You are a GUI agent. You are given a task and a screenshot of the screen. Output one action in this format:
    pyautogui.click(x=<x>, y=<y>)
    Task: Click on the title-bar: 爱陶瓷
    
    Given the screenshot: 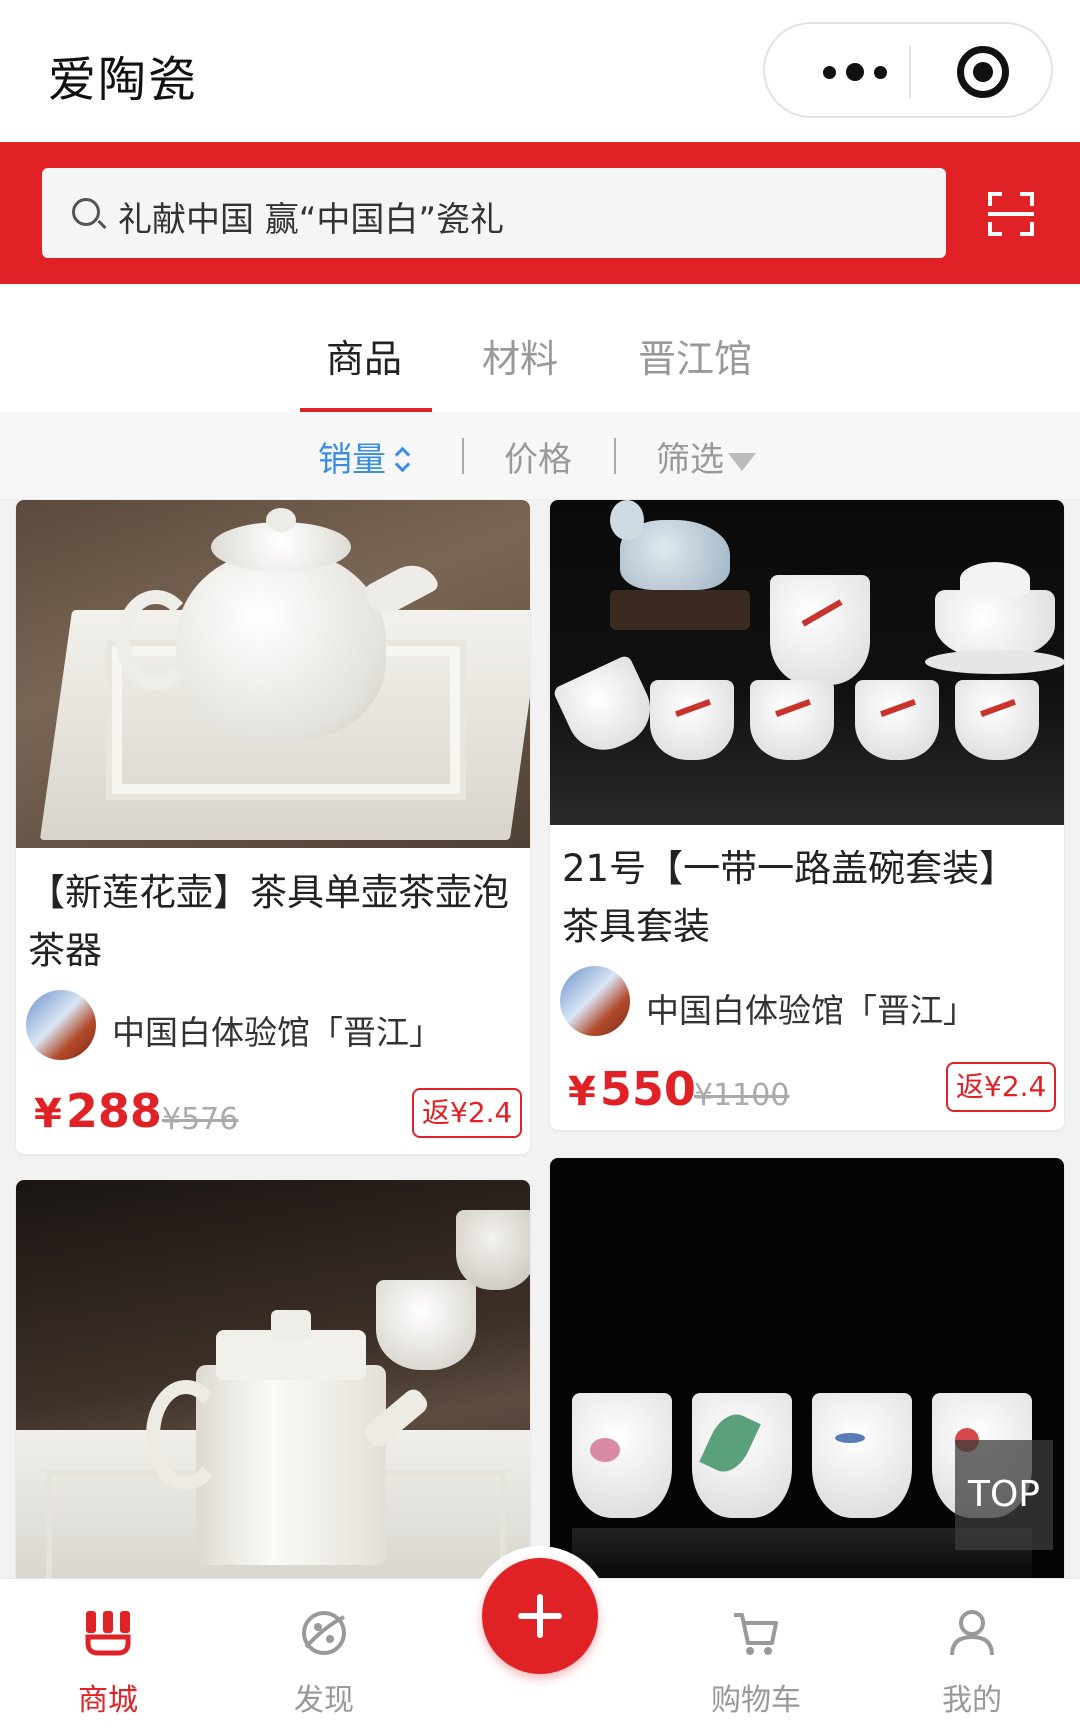 What is the action you would take?
    pyautogui.click(x=540, y=71)
    